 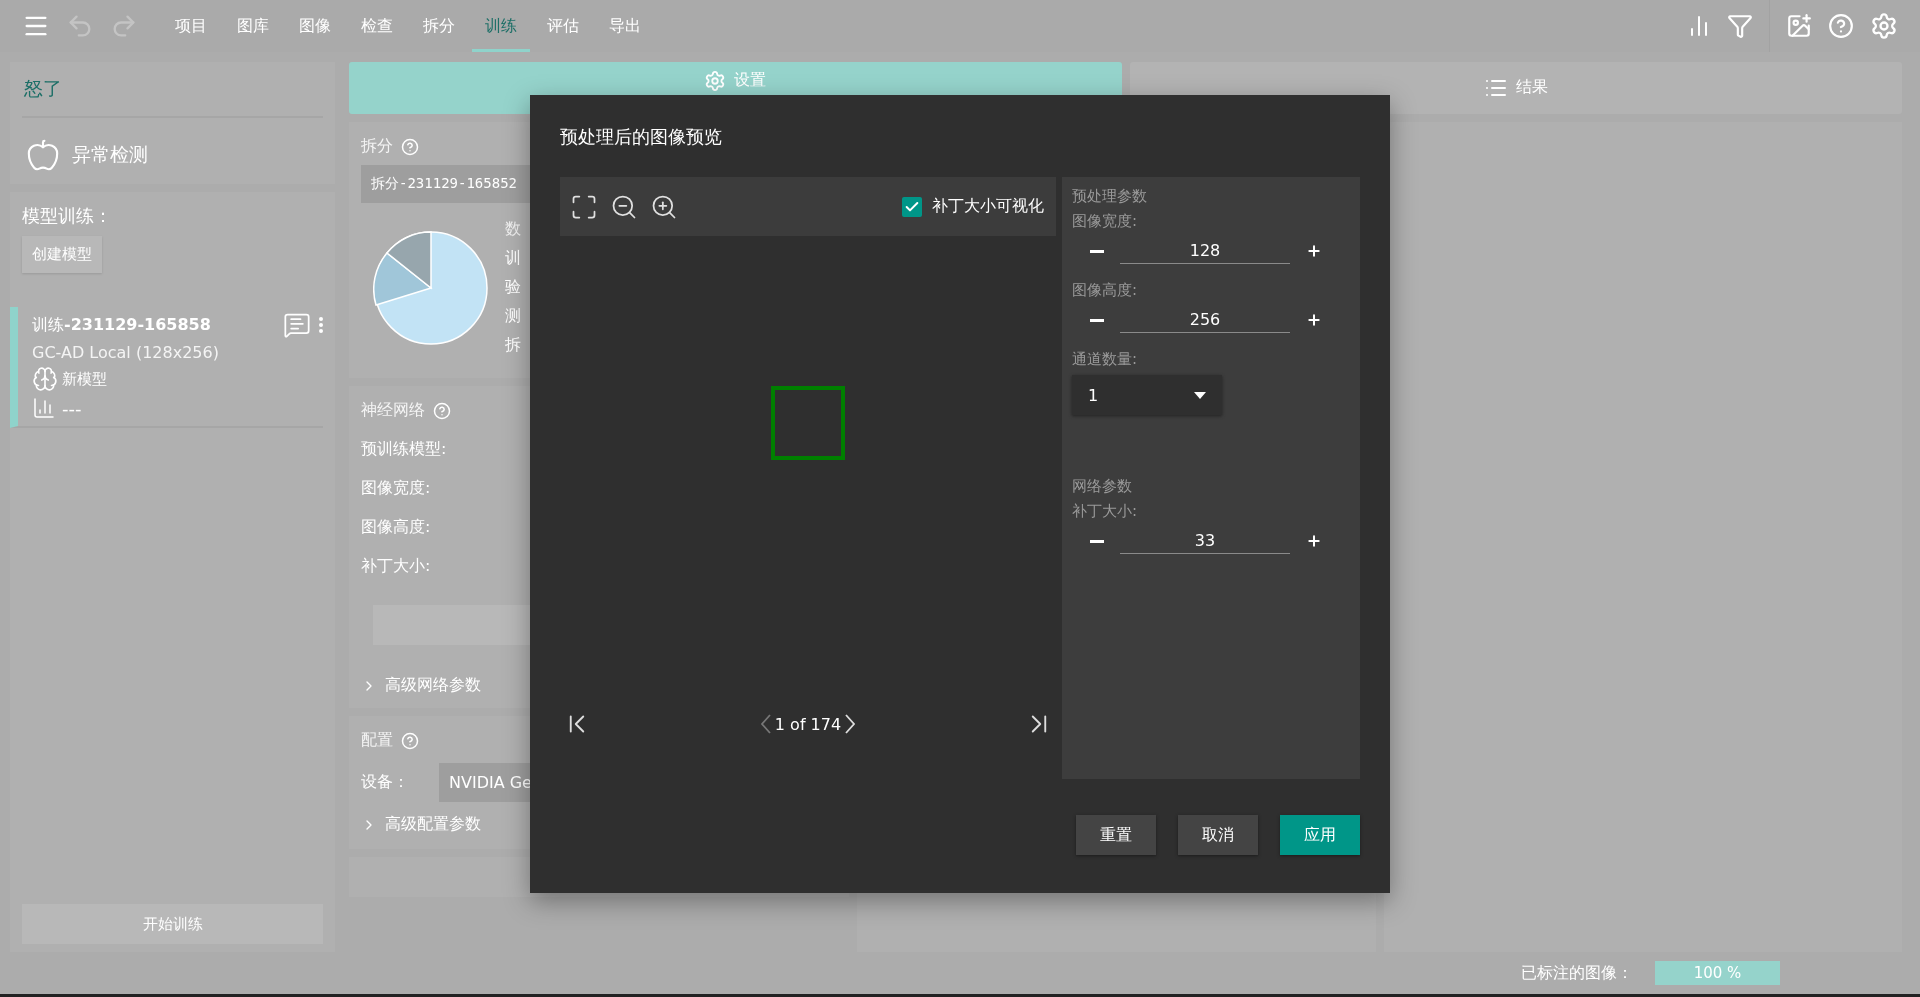 What do you see at coordinates (72, 408) in the screenshot?
I see `result-text: ---` at bounding box center [72, 408].